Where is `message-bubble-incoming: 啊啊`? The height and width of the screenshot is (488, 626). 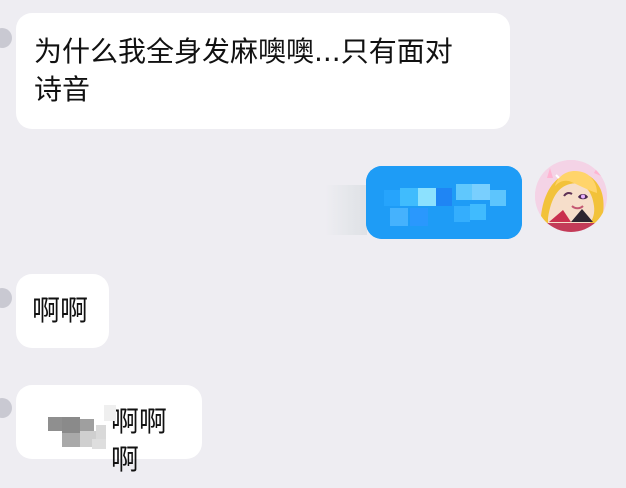
message-bubble-incoming: 啊啊 is located at coordinates (62, 311).